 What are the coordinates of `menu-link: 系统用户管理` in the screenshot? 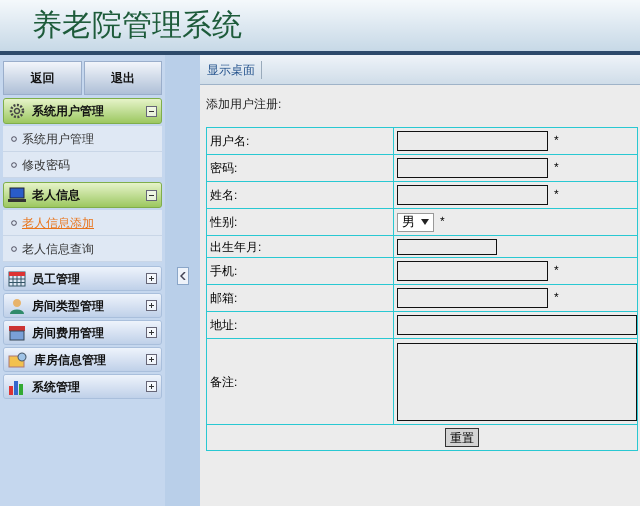 It's located at (58, 139).